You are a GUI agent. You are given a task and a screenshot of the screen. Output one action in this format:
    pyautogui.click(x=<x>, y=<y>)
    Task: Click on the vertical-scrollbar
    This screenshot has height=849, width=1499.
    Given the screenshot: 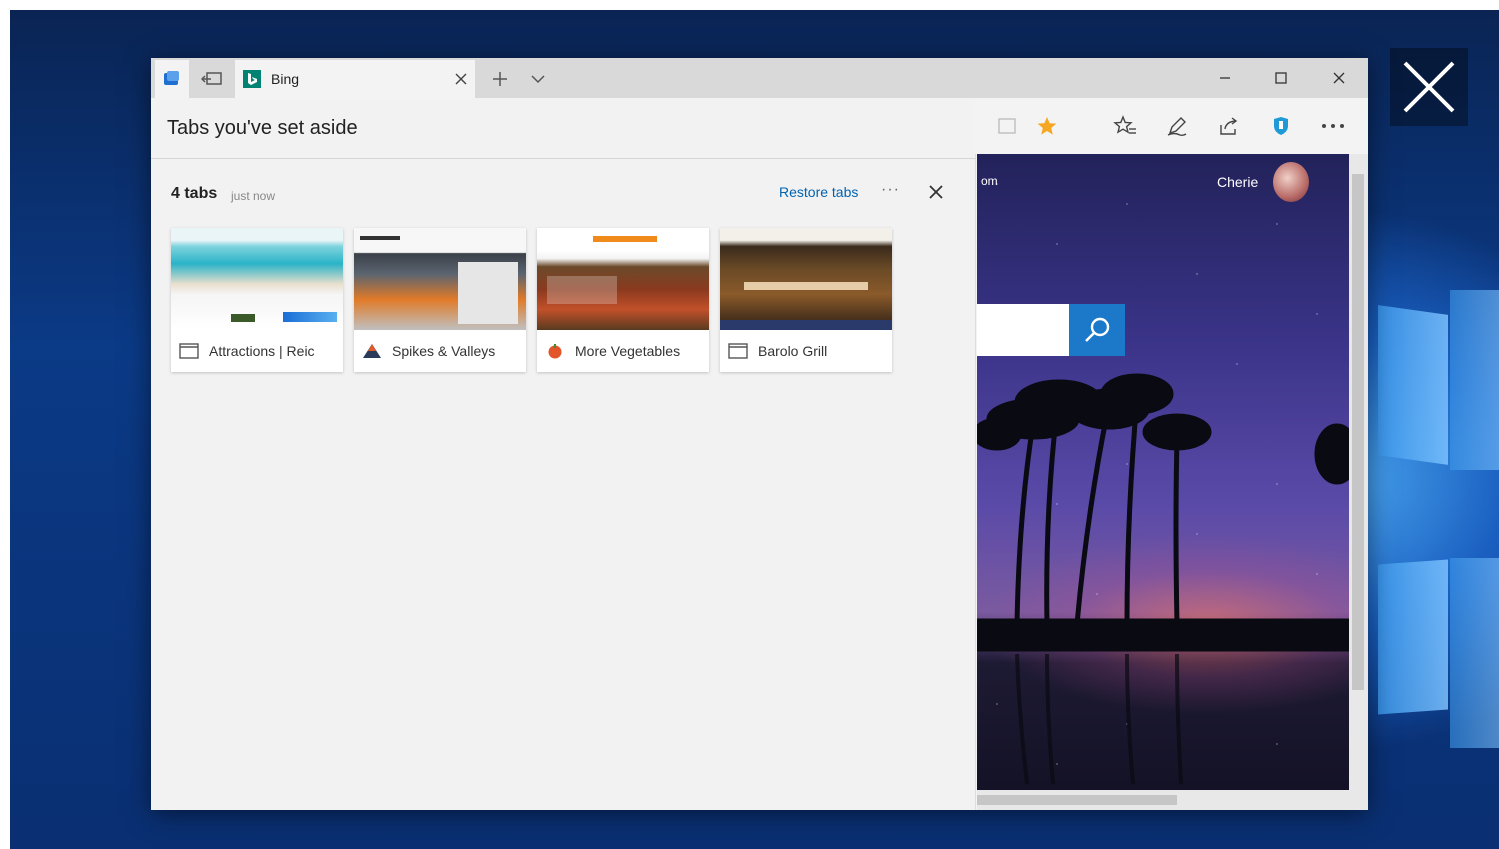 What is the action you would take?
    pyautogui.click(x=1358, y=472)
    